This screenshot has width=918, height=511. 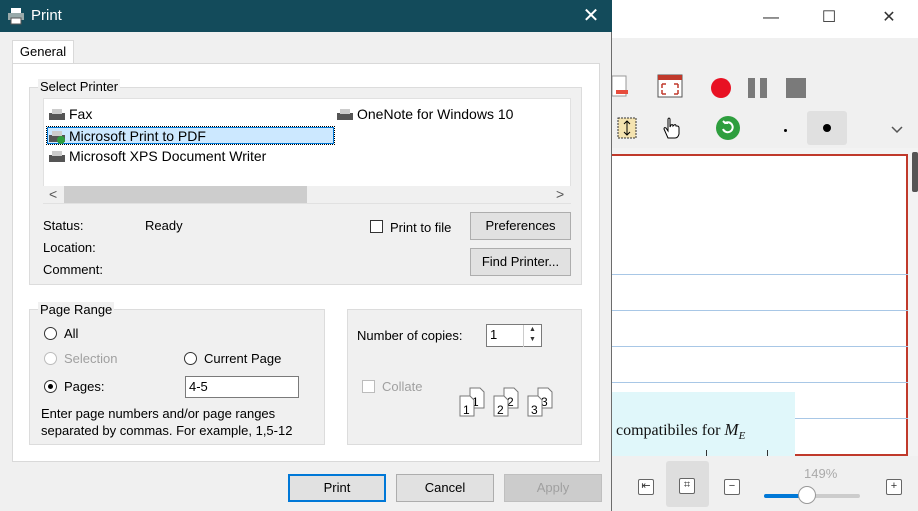 I want to click on previous-page-icon: ⇤, so click(x=646, y=487).